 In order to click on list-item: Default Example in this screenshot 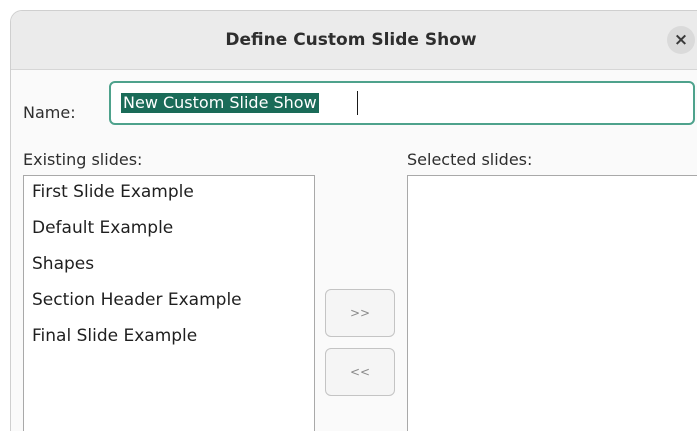, I will do `click(102, 228)`.